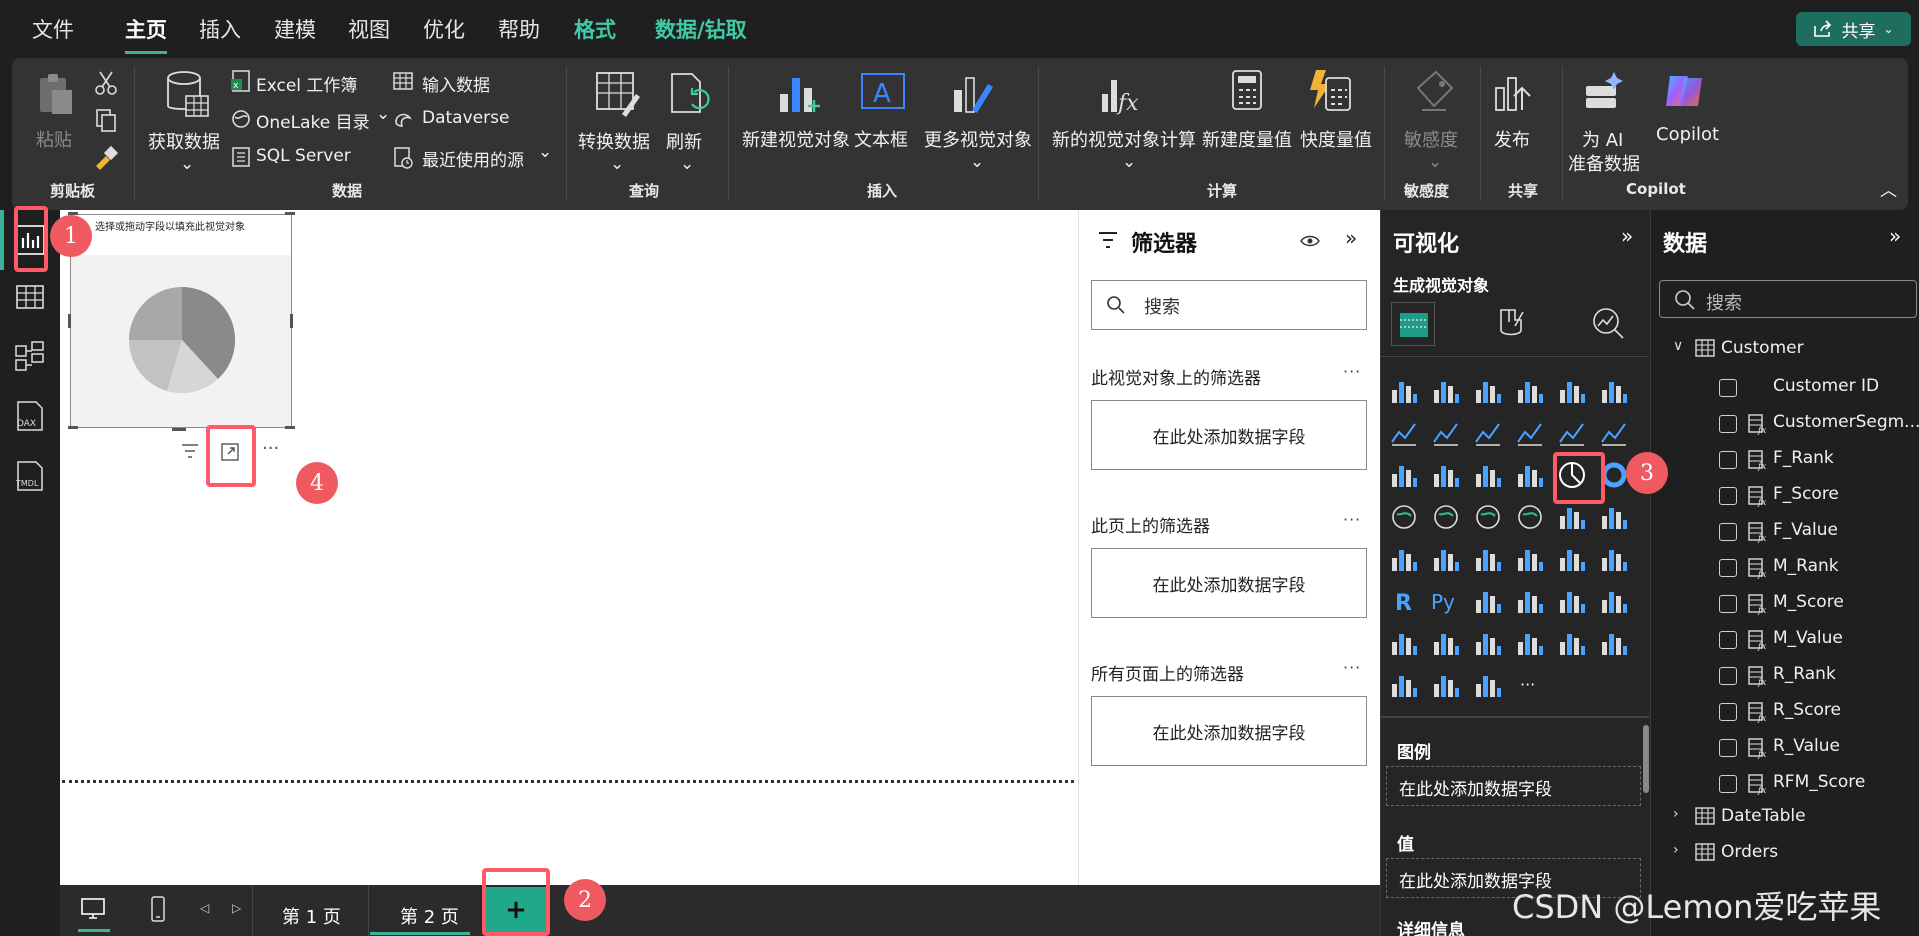  I want to click on kpi-icon, so click(1446, 559).